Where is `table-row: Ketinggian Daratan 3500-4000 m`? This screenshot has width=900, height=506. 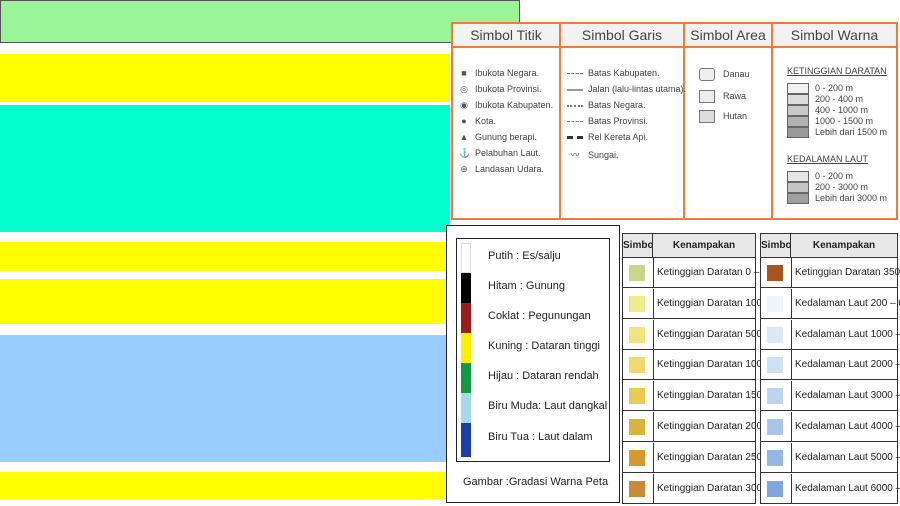
table-row: Ketinggian Daratan 3500-4000 m is located at coordinates (830, 273).